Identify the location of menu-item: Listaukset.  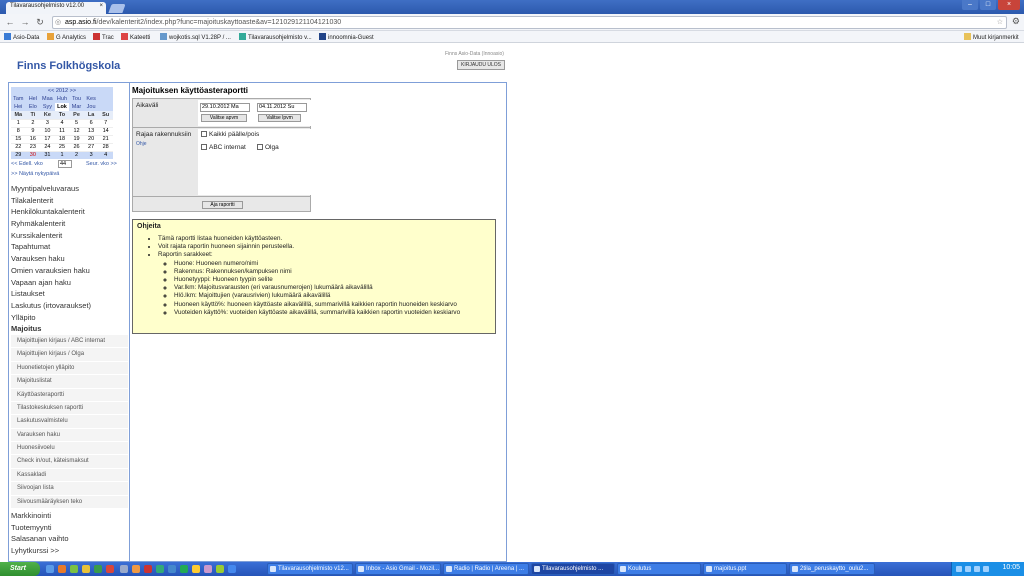
(69, 294).